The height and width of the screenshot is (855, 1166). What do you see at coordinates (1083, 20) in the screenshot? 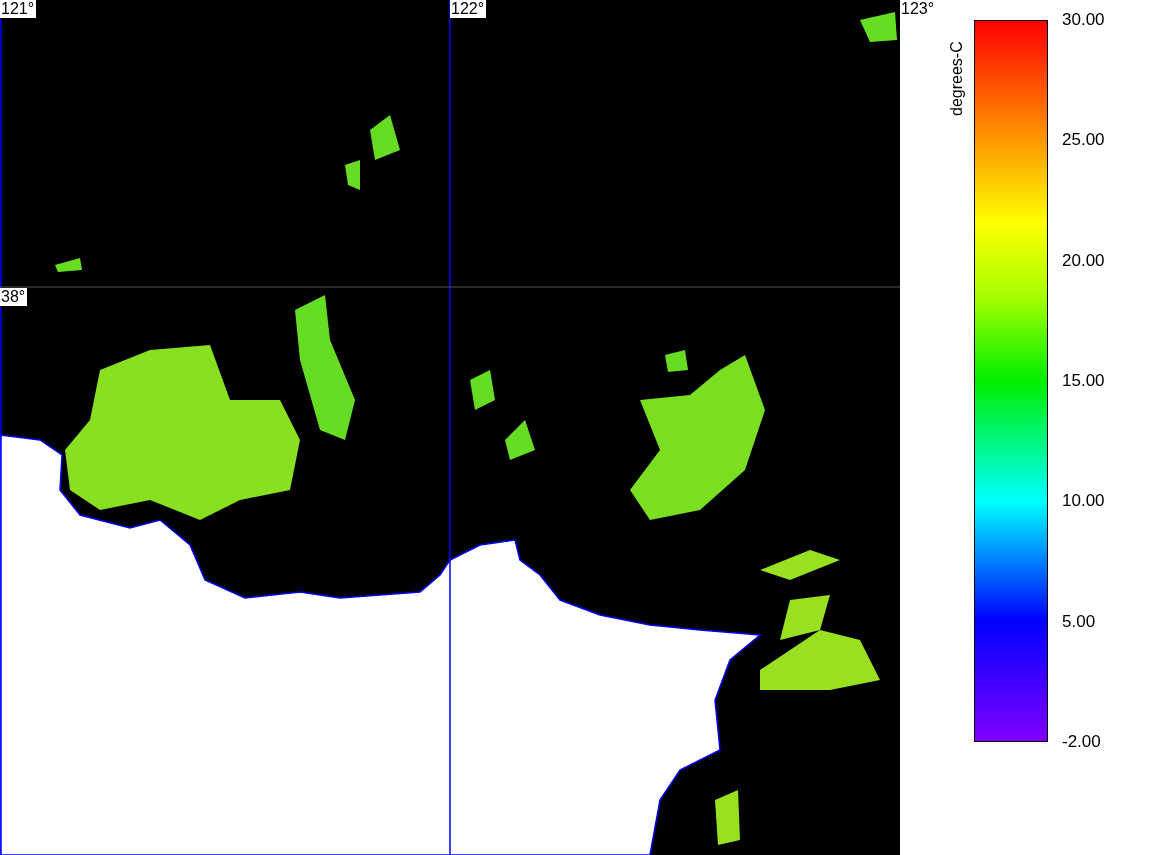
I see `colorbar-tick-label: 30.00` at bounding box center [1083, 20].